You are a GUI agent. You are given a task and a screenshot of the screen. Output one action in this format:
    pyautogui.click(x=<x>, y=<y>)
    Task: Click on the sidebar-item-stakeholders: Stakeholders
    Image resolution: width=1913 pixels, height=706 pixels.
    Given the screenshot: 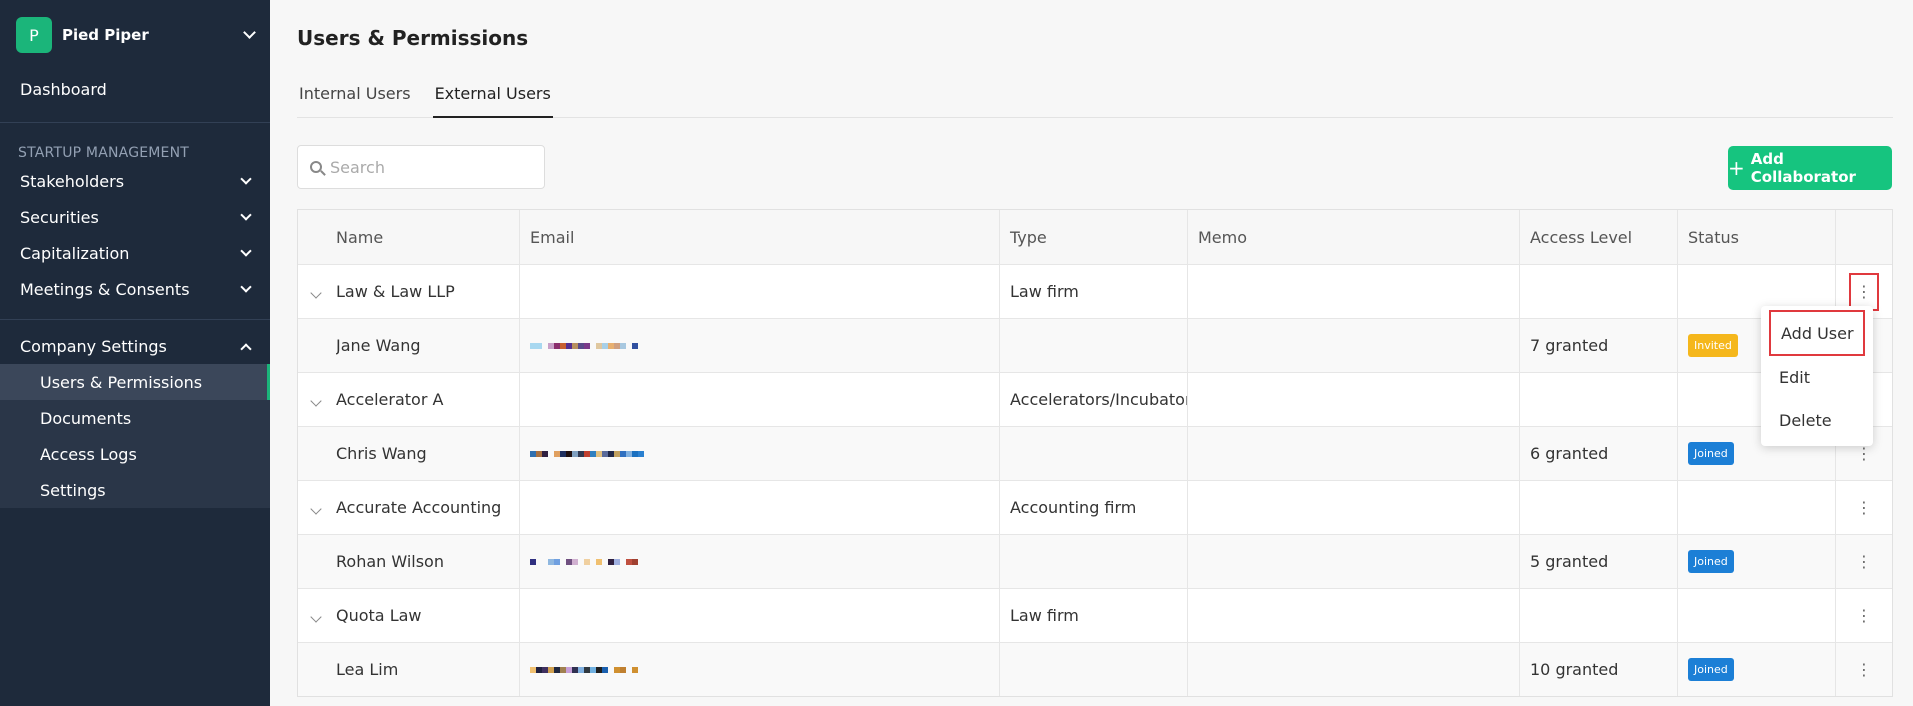 What is the action you would take?
    pyautogui.click(x=135, y=181)
    